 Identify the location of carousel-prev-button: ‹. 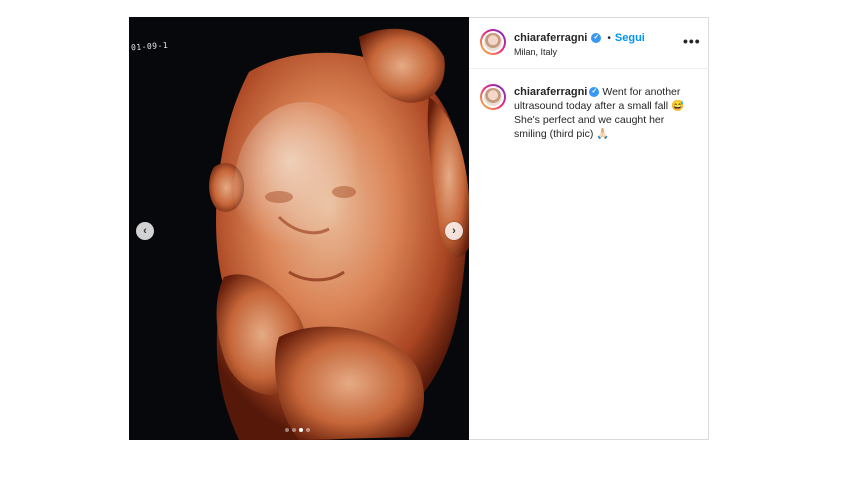
(145, 231).